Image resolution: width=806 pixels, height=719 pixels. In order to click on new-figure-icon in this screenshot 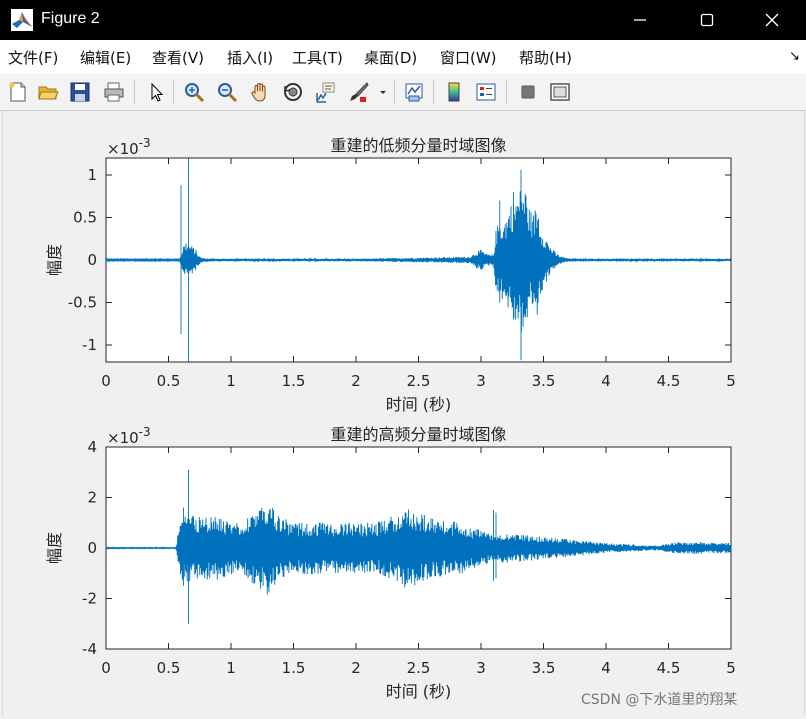, I will do `click(17, 92)`.